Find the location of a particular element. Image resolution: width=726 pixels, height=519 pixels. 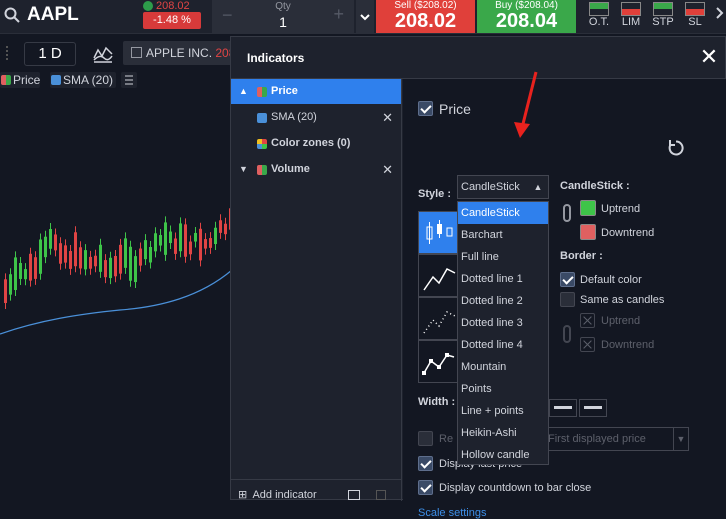

uptrend-color-swatch is located at coordinates (588, 208).